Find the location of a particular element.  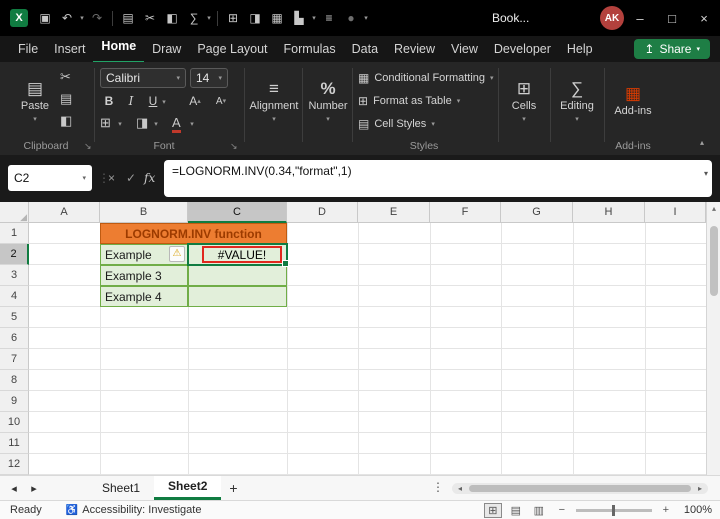

tab-home: Home is located at coordinates (119, 49).